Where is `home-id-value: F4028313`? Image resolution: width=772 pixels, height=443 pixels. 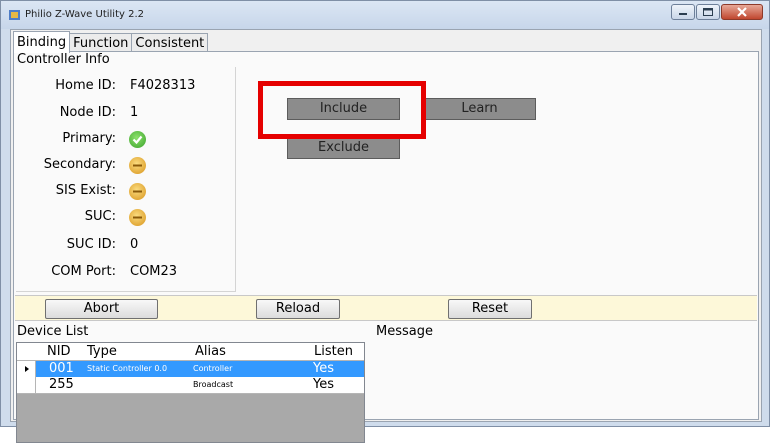
home-id-value: F4028313 is located at coordinates (163, 85).